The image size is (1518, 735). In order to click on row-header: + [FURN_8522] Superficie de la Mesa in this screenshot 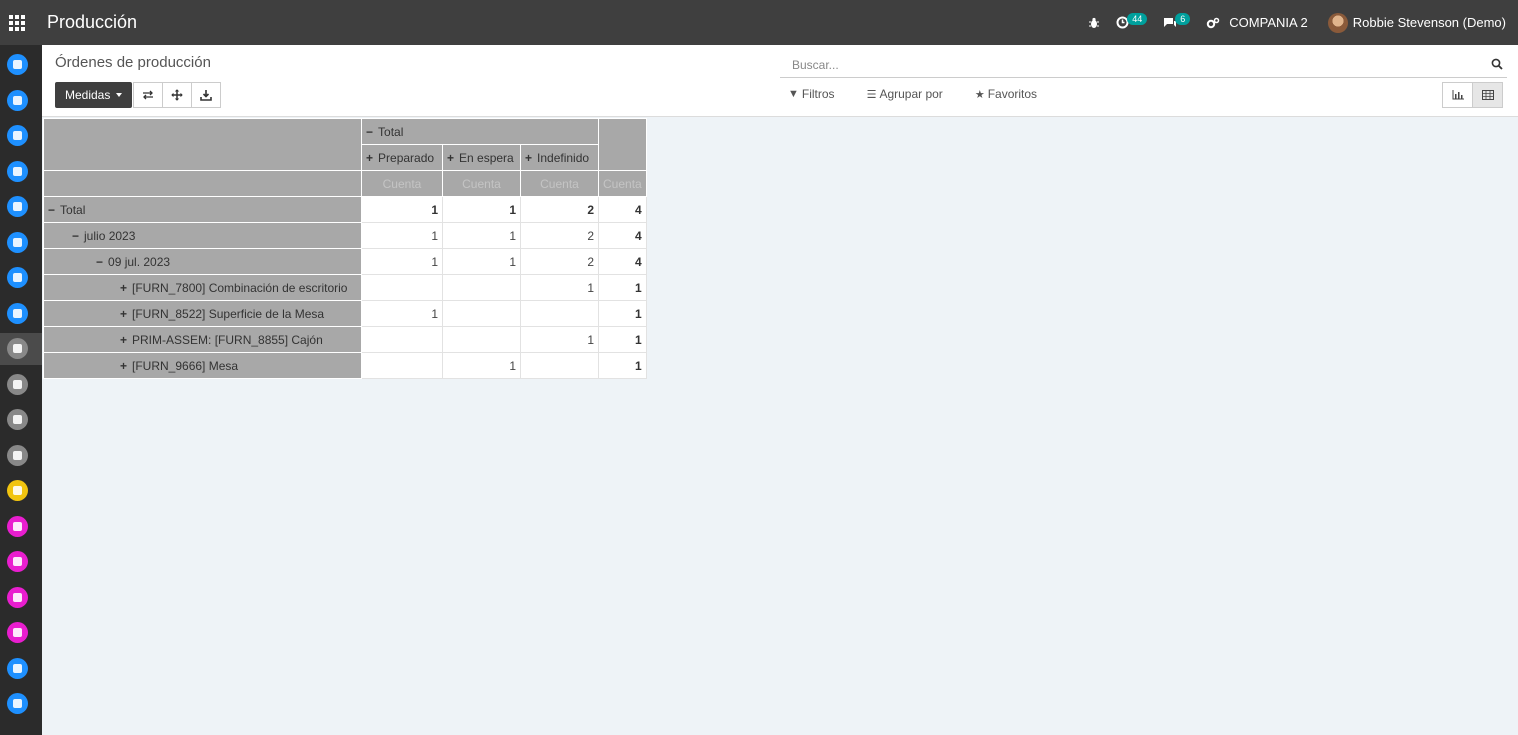, I will do `click(202, 313)`.